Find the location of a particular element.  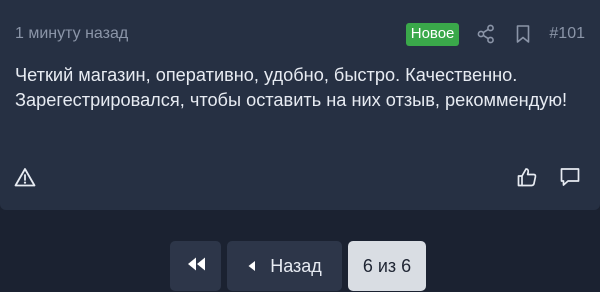

review-meta: 1 минуту назад Новое #101 is located at coordinates (300, 34).